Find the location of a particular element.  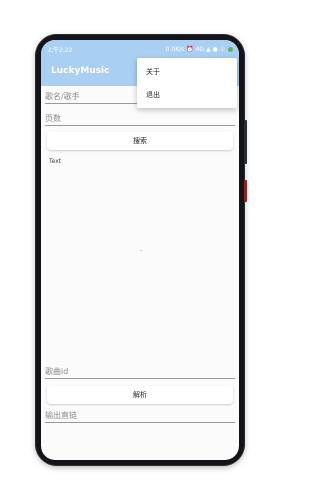

status-time: 上午2:22 is located at coordinates (60, 50).